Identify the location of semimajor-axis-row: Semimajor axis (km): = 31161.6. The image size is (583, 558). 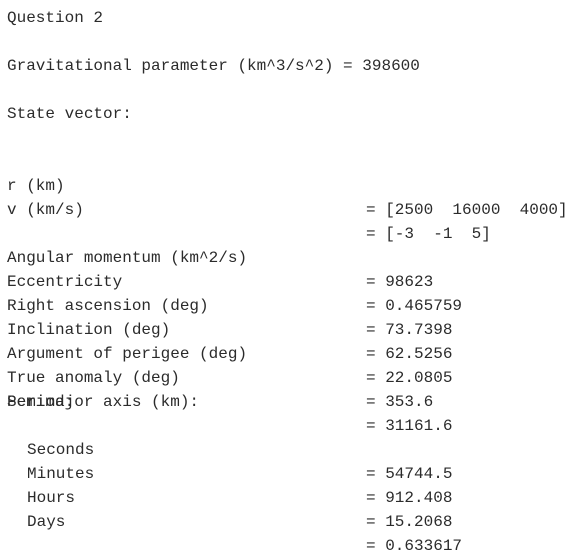
(292, 400).